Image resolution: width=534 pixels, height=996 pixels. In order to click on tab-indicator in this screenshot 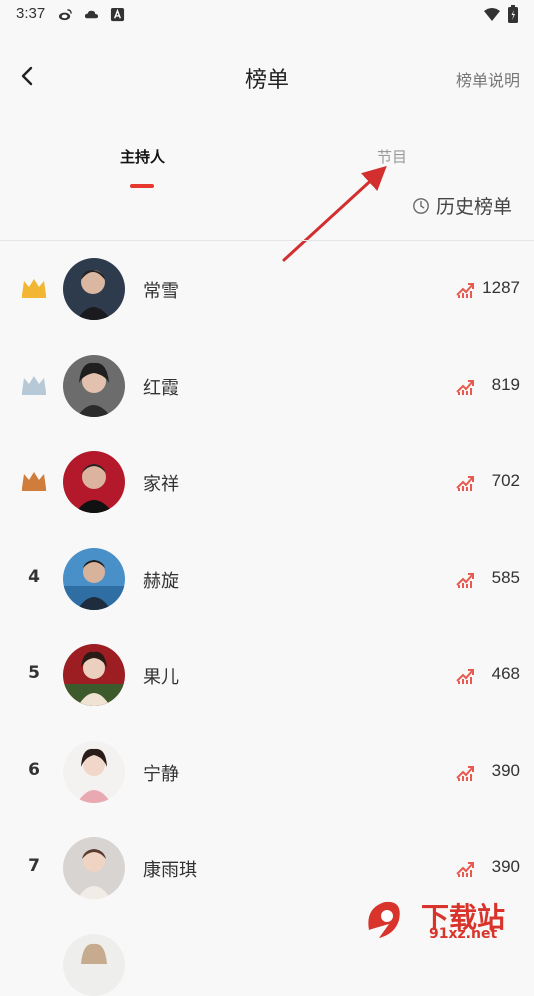, I will do `click(142, 186)`.